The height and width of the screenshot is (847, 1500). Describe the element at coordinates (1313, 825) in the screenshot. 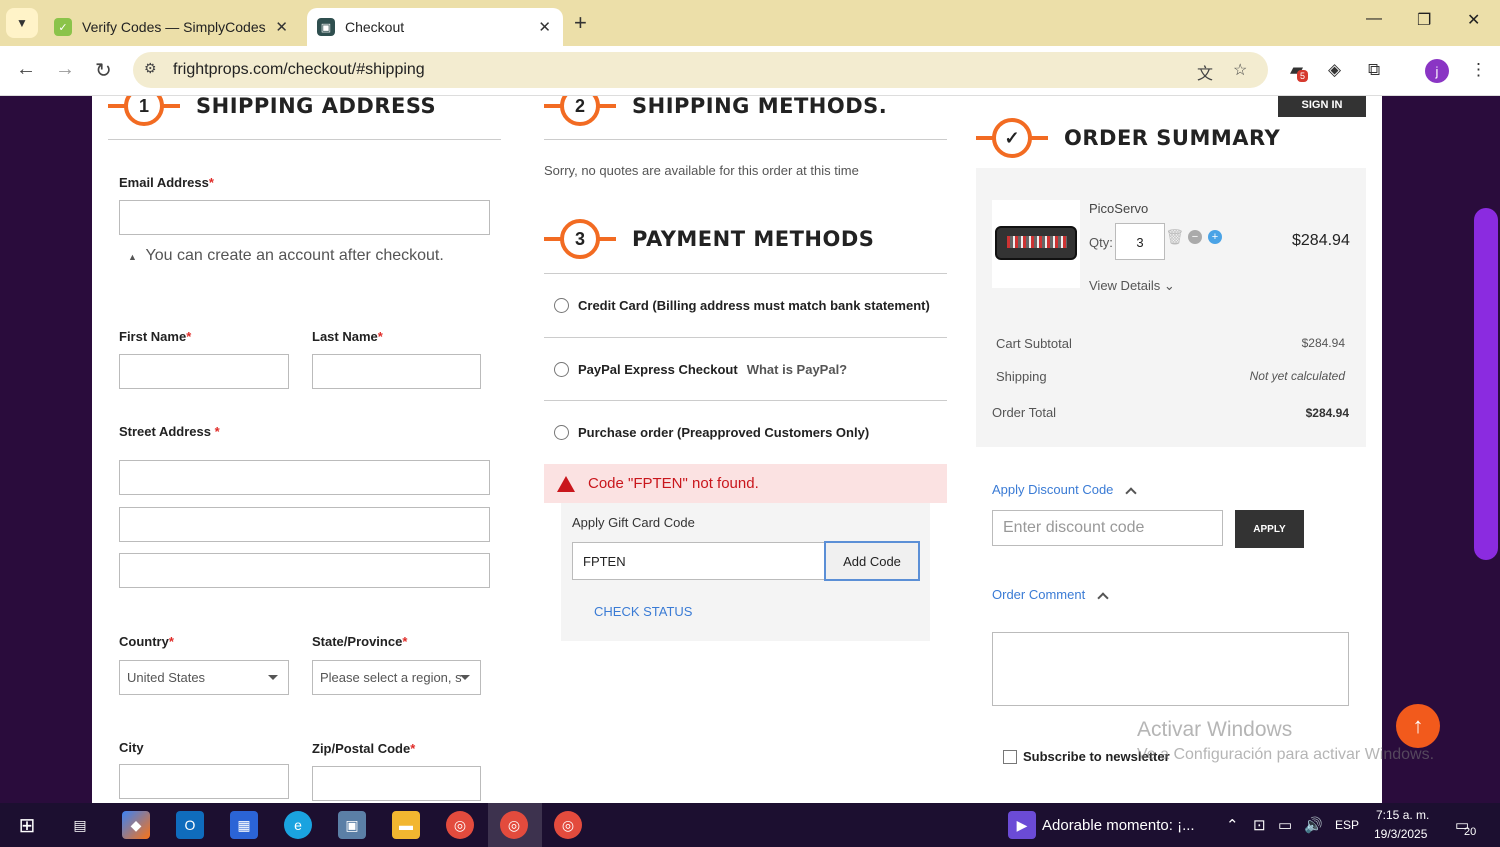

I see `volume-icon: 🔊` at that location.